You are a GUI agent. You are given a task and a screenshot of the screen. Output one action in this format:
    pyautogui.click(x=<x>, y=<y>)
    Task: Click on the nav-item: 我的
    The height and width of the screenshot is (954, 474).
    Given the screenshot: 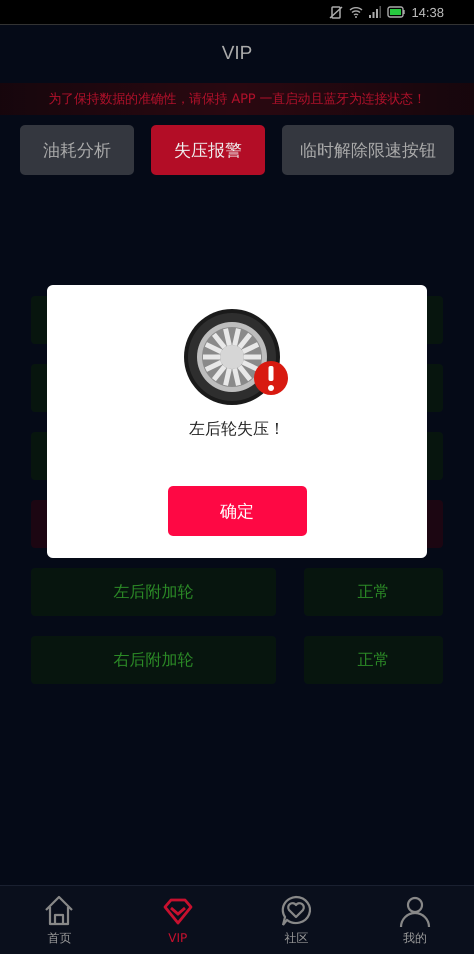 What is the action you would take?
    pyautogui.click(x=415, y=920)
    